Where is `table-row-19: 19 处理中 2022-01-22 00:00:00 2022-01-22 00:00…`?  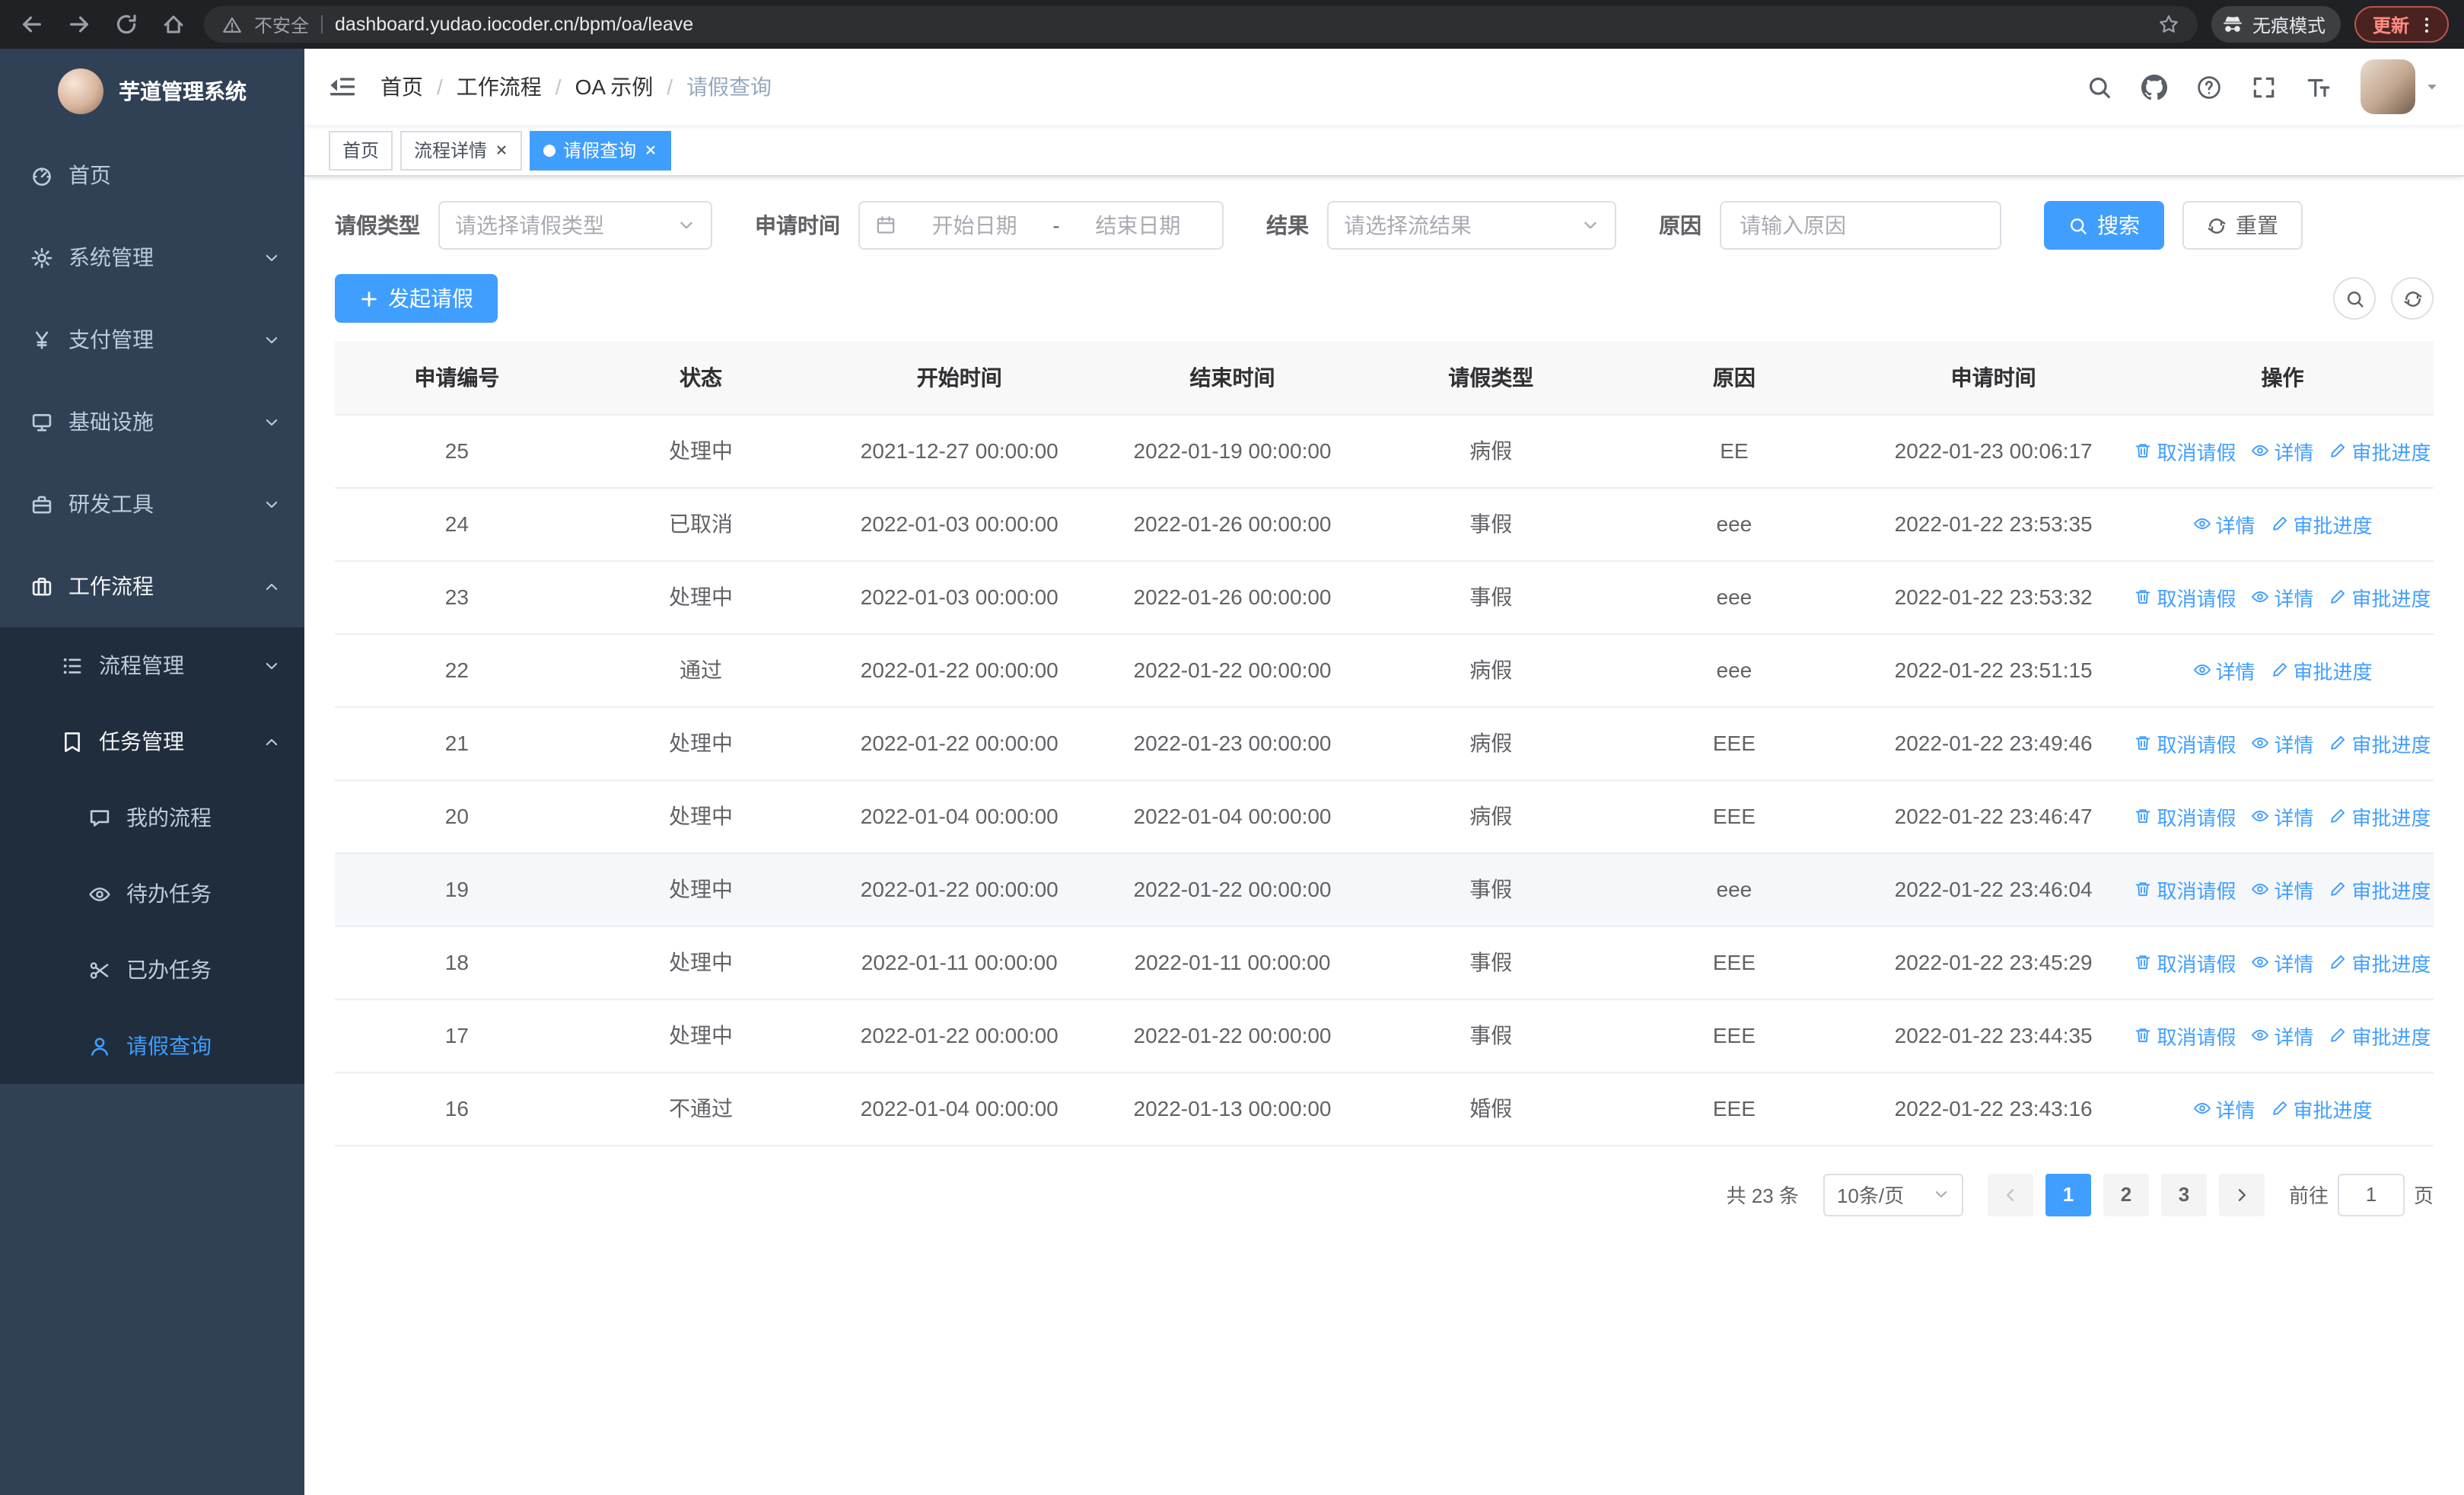
table-row-19: 19 处理中 2022-01-22 00:00:00 2022-01-22 00:00… is located at coordinates (1384, 890).